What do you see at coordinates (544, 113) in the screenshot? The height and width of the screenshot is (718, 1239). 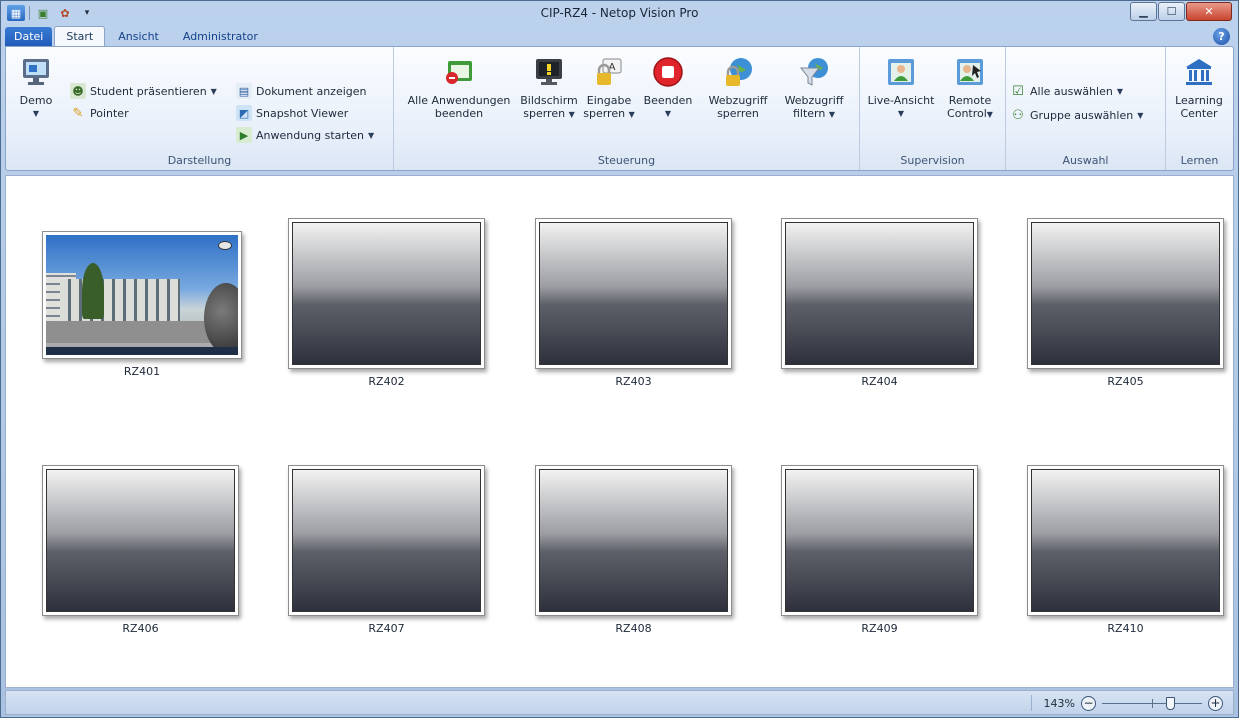 I see `lock-screen-label-2: sperren` at bounding box center [544, 113].